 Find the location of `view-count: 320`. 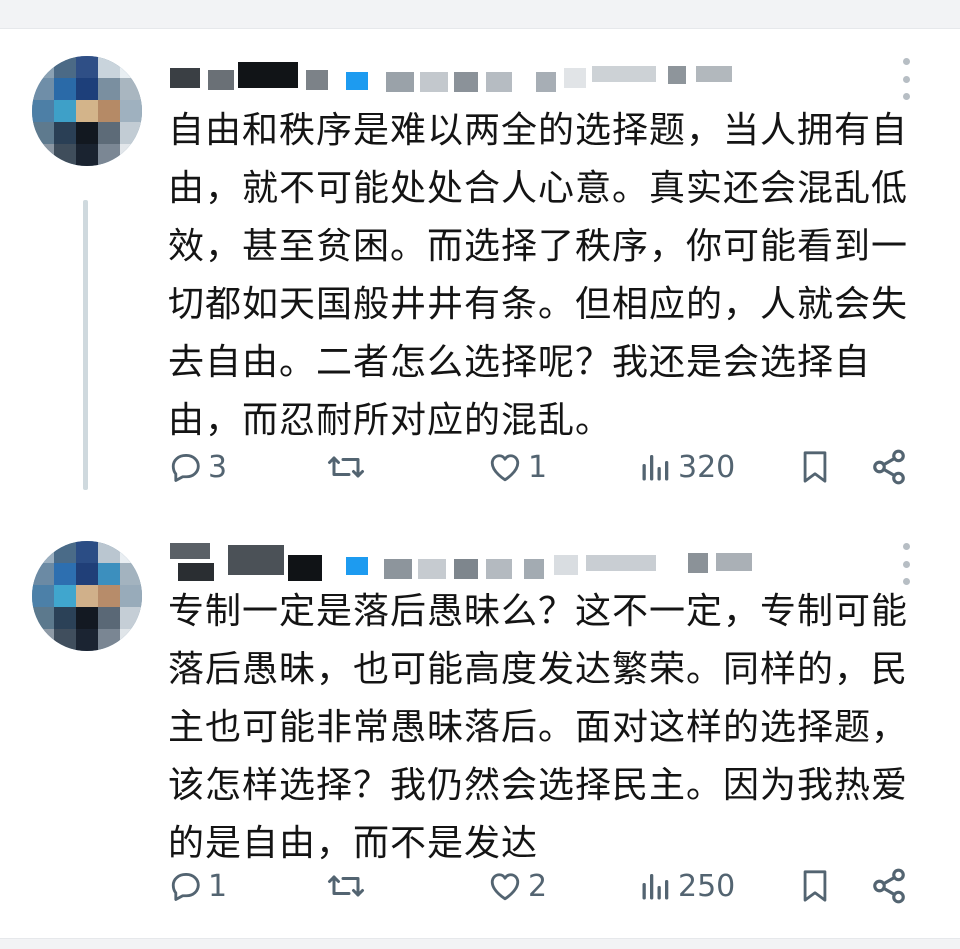

view-count: 320 is located at coordinates (707, 467).